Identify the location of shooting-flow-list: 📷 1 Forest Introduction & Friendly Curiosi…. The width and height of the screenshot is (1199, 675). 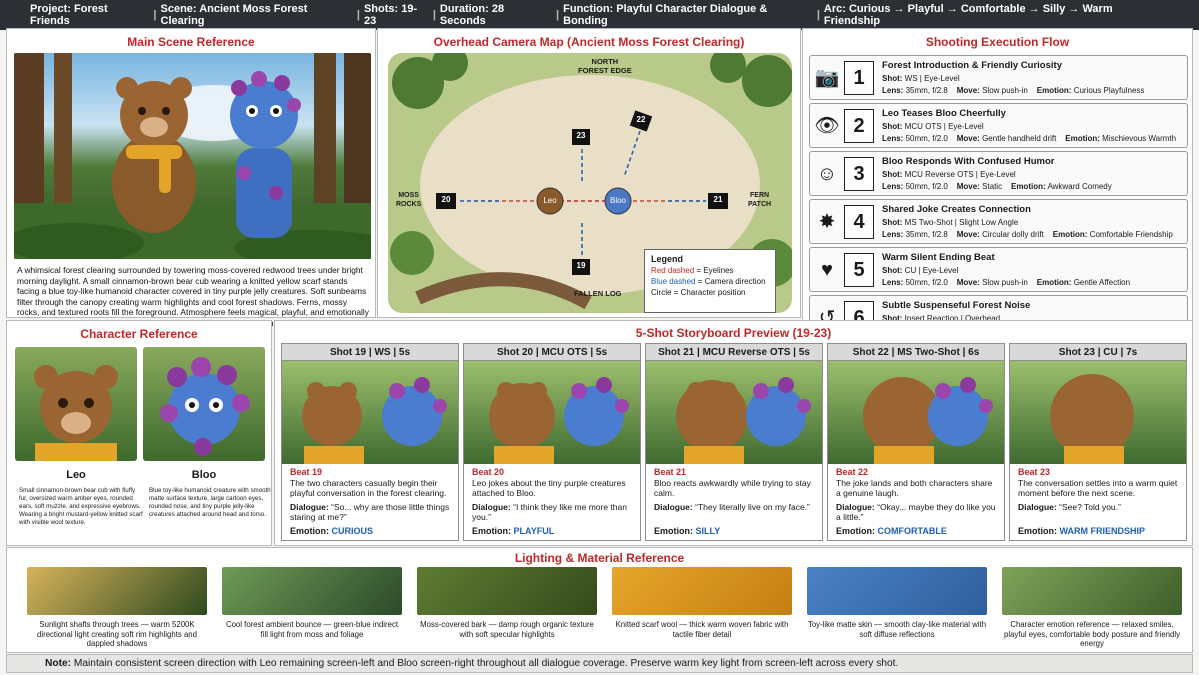
(998, 199).